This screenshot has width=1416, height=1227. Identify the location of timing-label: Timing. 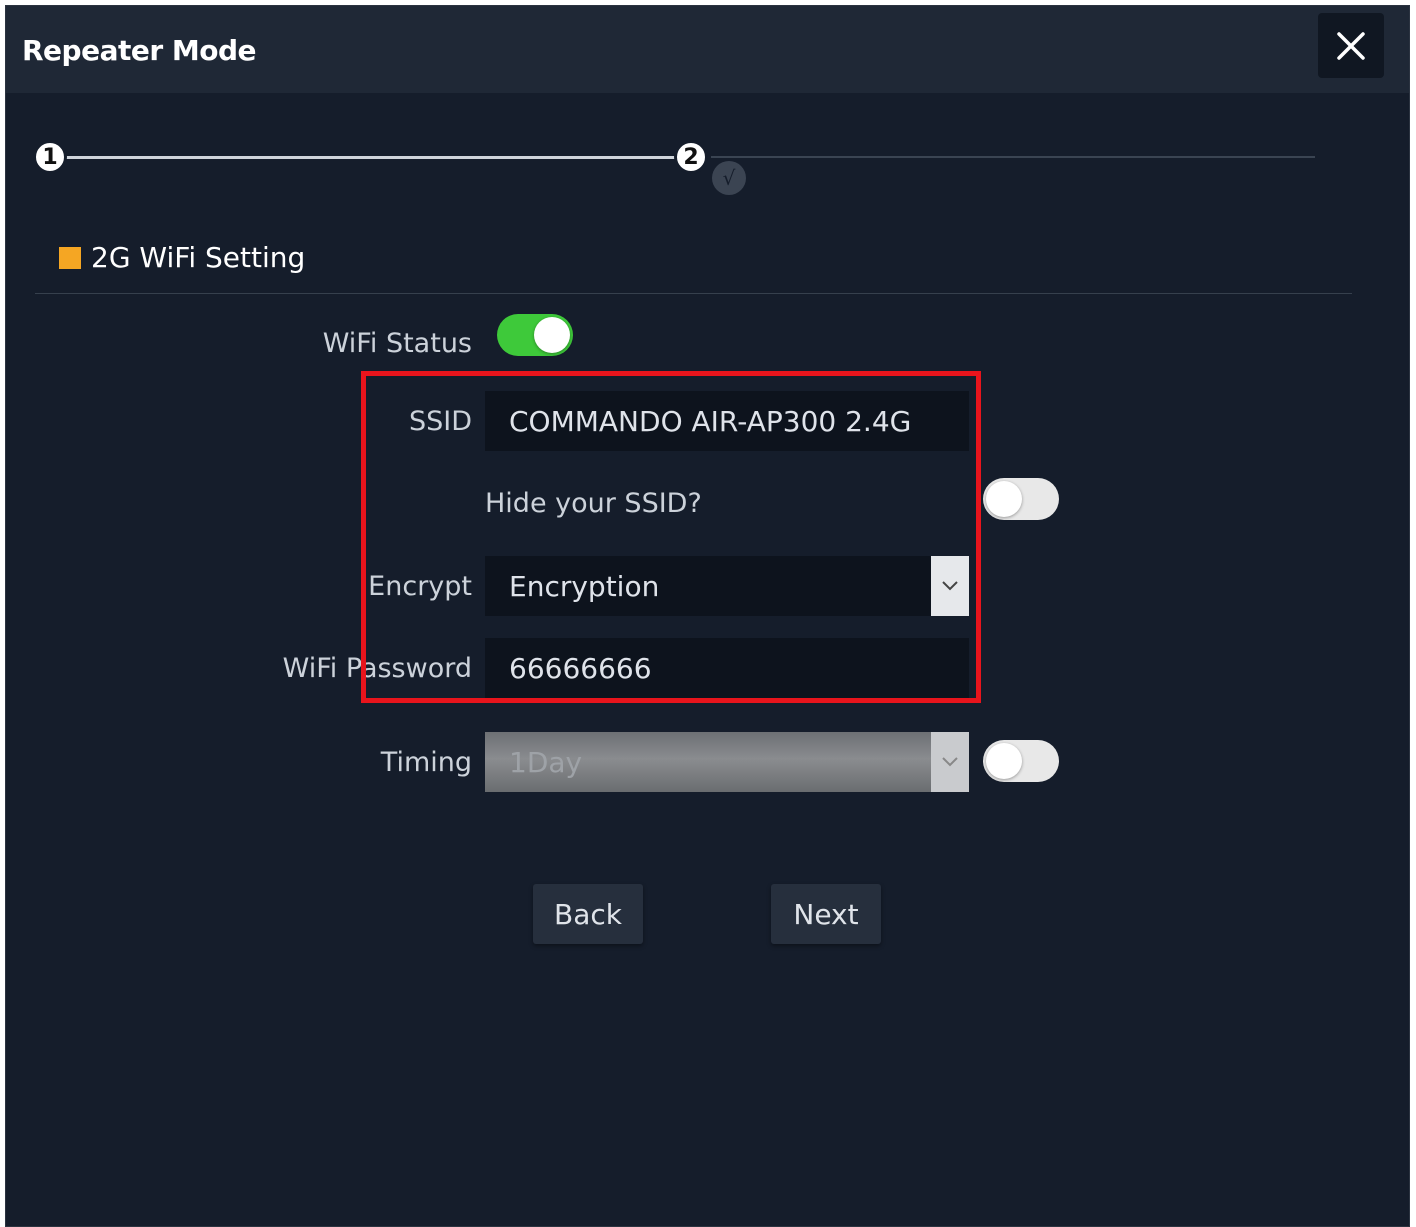
(426, 762).